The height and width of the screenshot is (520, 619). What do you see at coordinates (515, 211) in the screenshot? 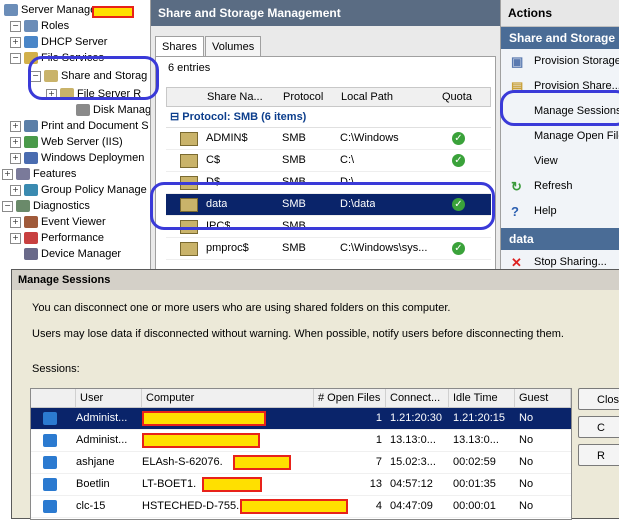
I see `help-icon: ?` at bounding box center [515, 211].